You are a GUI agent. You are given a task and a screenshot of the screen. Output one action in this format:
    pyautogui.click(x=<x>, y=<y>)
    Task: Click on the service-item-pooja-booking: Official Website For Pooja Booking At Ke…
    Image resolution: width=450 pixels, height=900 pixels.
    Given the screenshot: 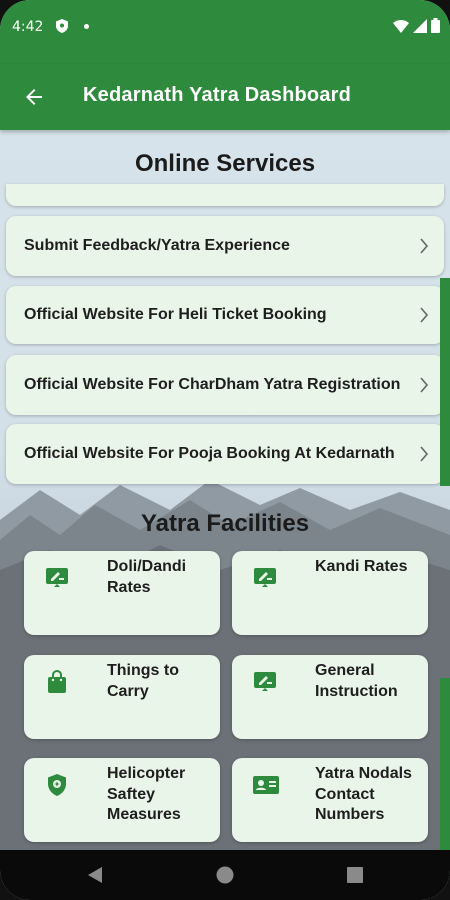 What is the action you would take?
    pyautogui.click(x=225, y=454)
    